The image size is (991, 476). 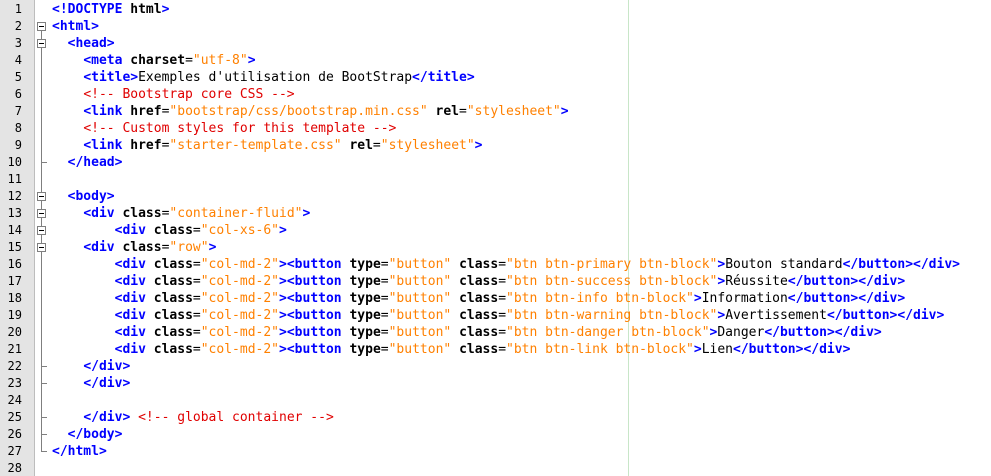 What do you see at coordinates (495, 179) in the screenshot?
I see `code-line: 11` at bounding box center [495, 179].